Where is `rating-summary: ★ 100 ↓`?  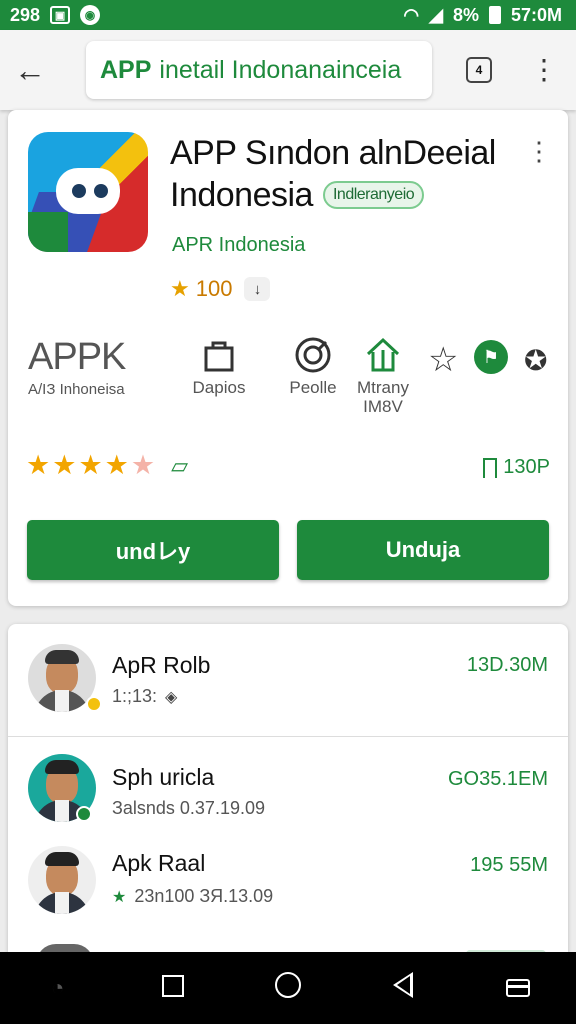
rating-summary: ★ 100 ↓ is located at coordinates (220, 289).